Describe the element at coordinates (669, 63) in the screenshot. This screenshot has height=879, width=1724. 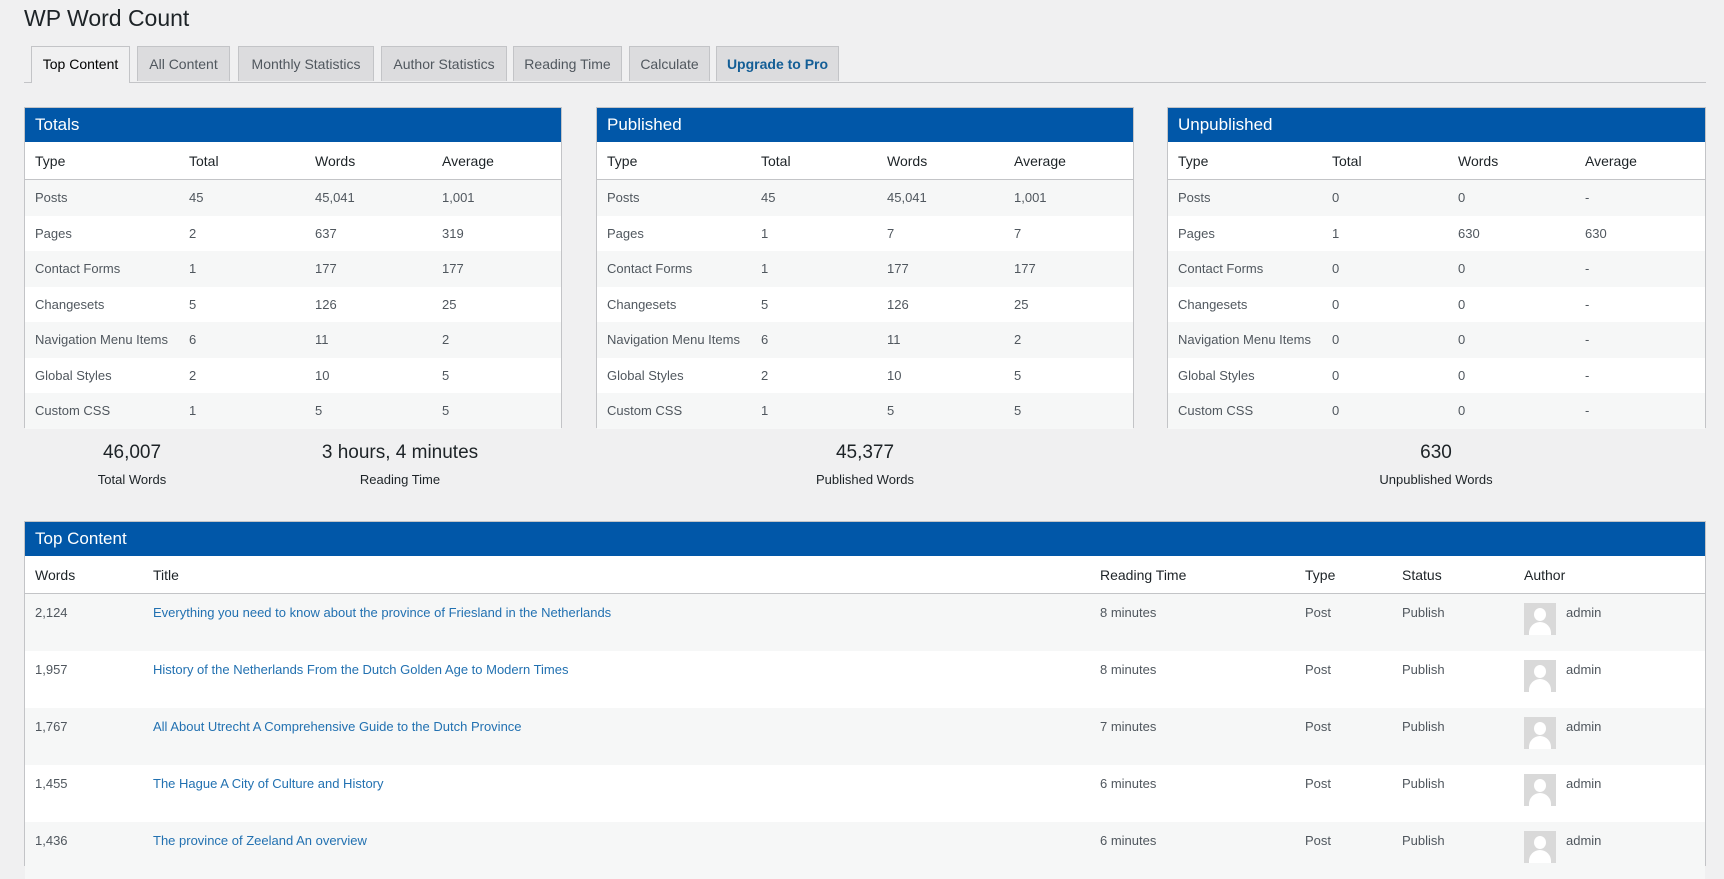
I see `tab-calculate: Calculate` at that location.